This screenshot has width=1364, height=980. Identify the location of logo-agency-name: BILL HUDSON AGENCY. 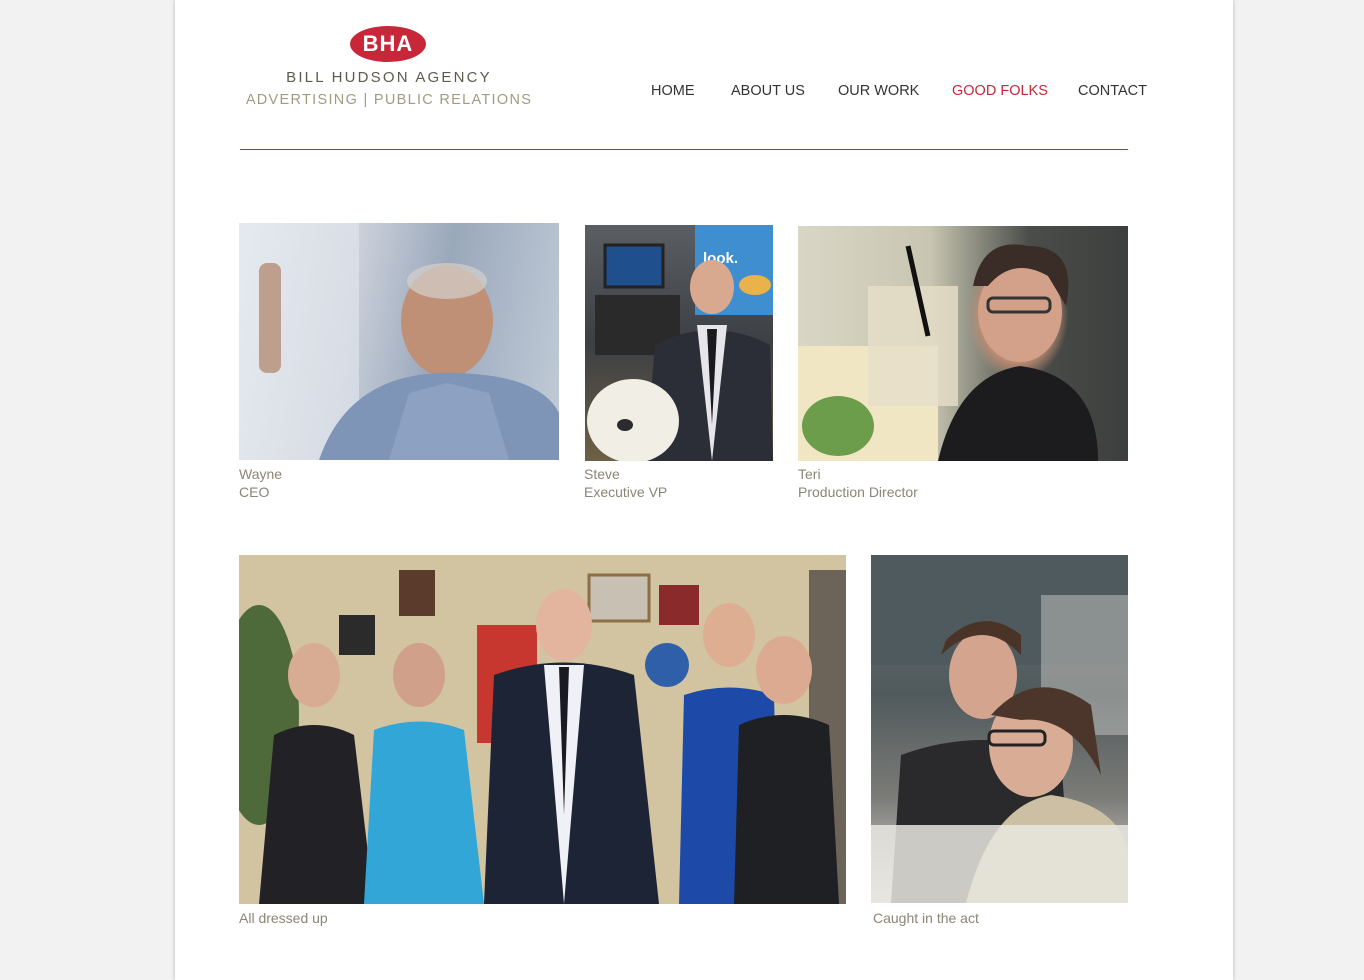
(389, 77).